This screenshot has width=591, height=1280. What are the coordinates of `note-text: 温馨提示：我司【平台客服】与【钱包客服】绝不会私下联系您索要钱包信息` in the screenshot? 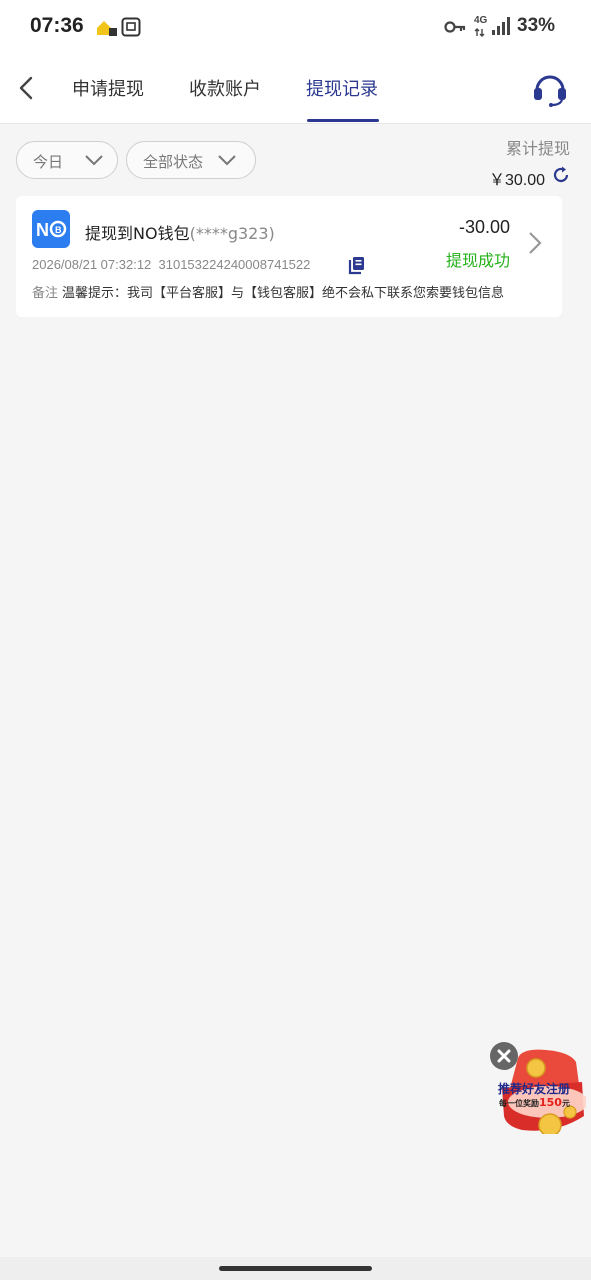 It's located at (283, 293).